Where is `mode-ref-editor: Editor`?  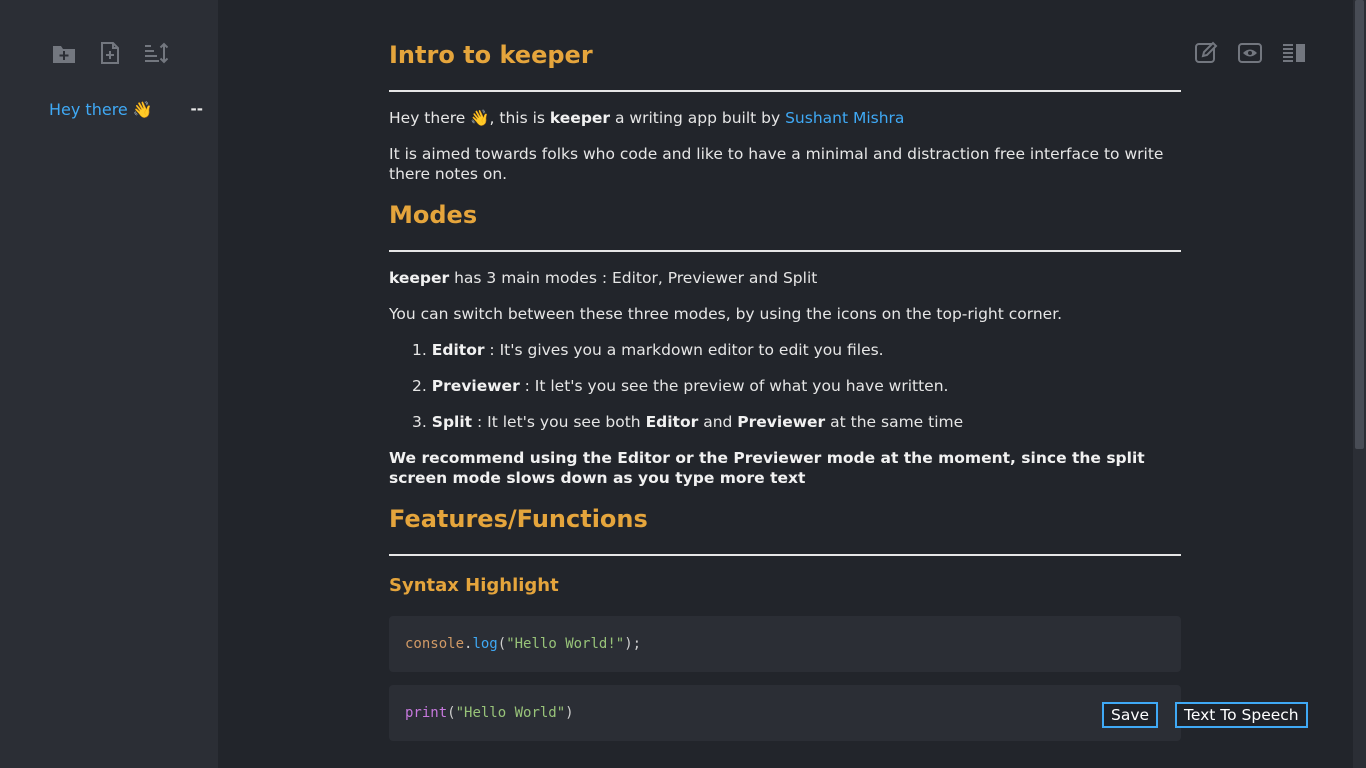 mode-ref-editor: Editor is located at coordinates (672, 422).